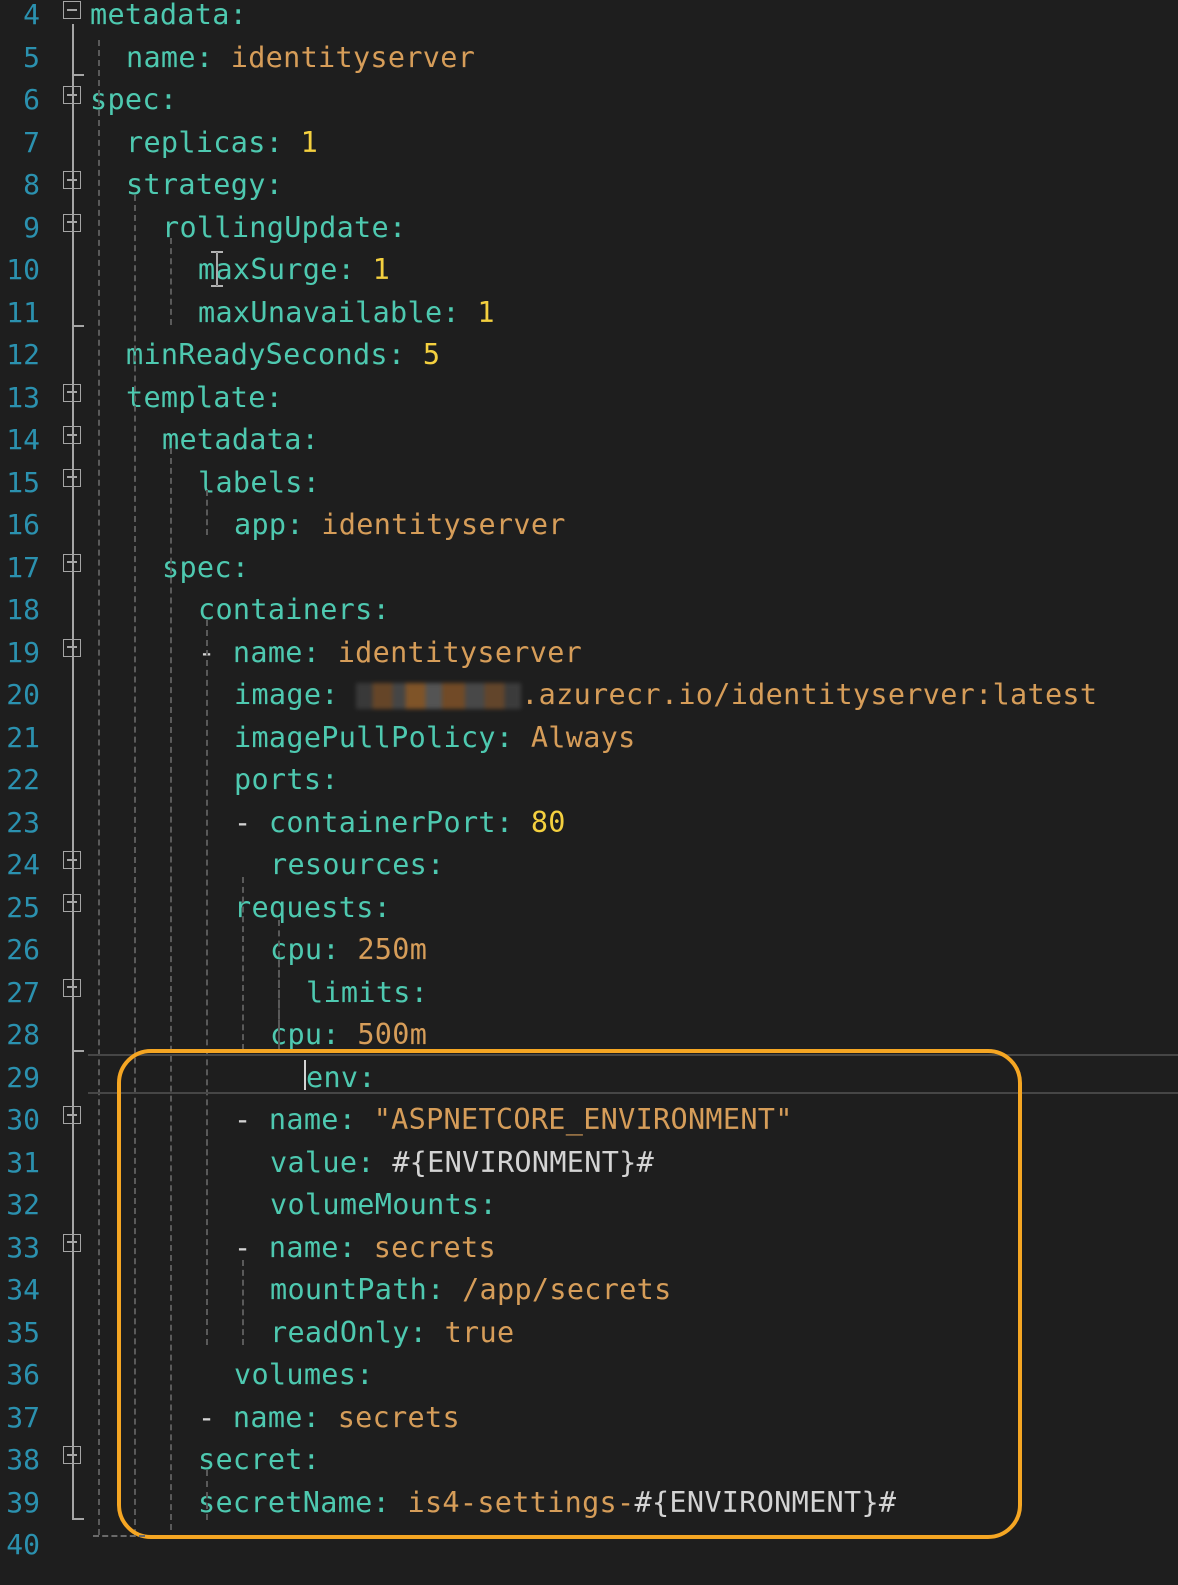  I want to click on code-text: maxUnavailable: 1, so click(346, 313).